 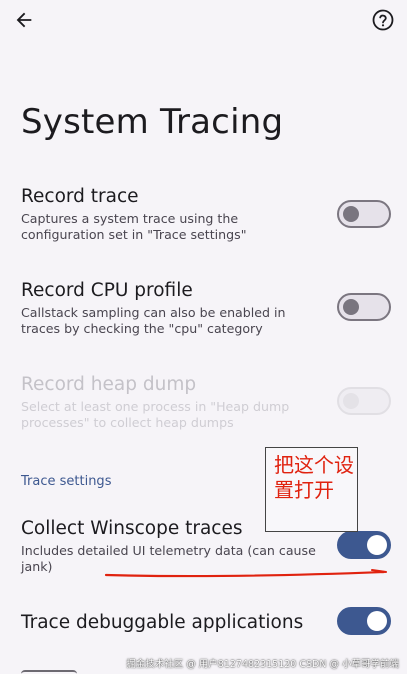 What do you see at coordinates (152, 122) in the screenshot?
I see `page-title: System Tracing` at bounding box center [152, 122].